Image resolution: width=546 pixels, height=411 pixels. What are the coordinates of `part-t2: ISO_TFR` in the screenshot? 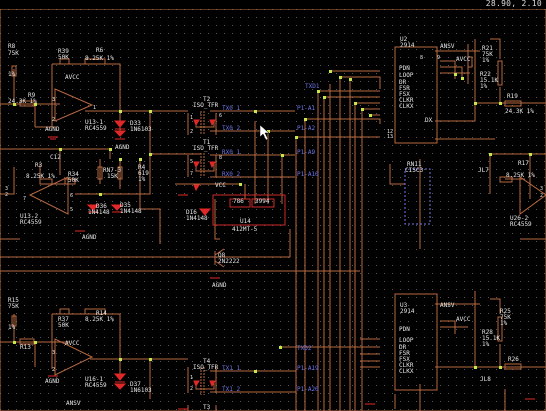 It's located at (206, 105).